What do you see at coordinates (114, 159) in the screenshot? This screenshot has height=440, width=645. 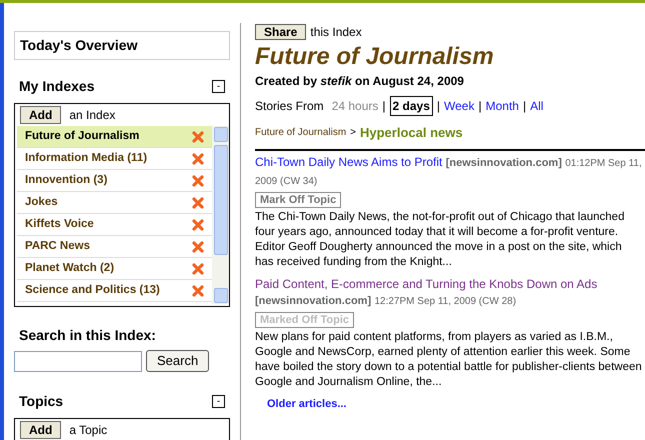 I see `index-item: Information Media (11)` at bounding box center [114, 159].